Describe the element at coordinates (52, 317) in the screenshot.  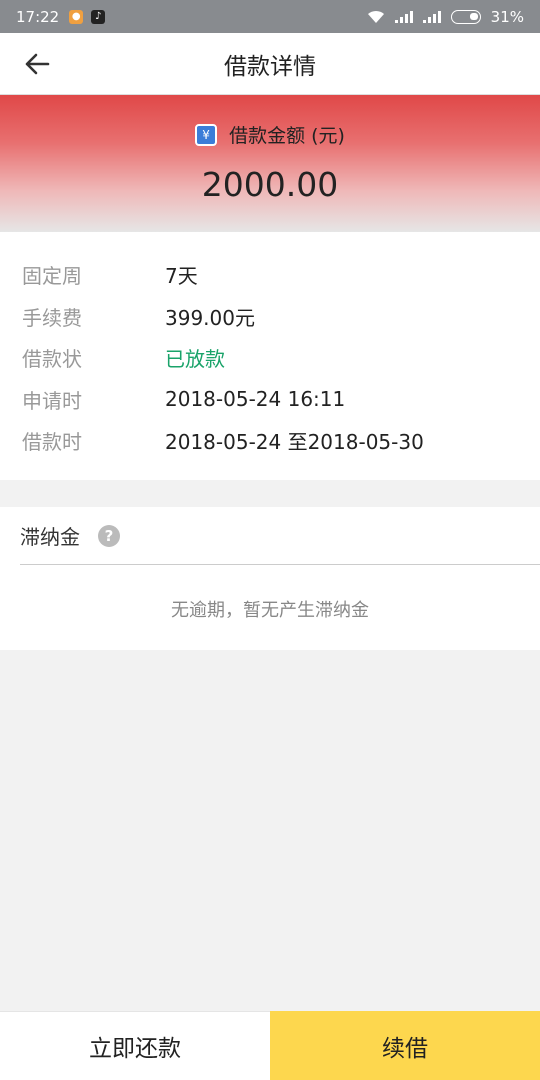
I see `detail-key: 手续费` at that location.